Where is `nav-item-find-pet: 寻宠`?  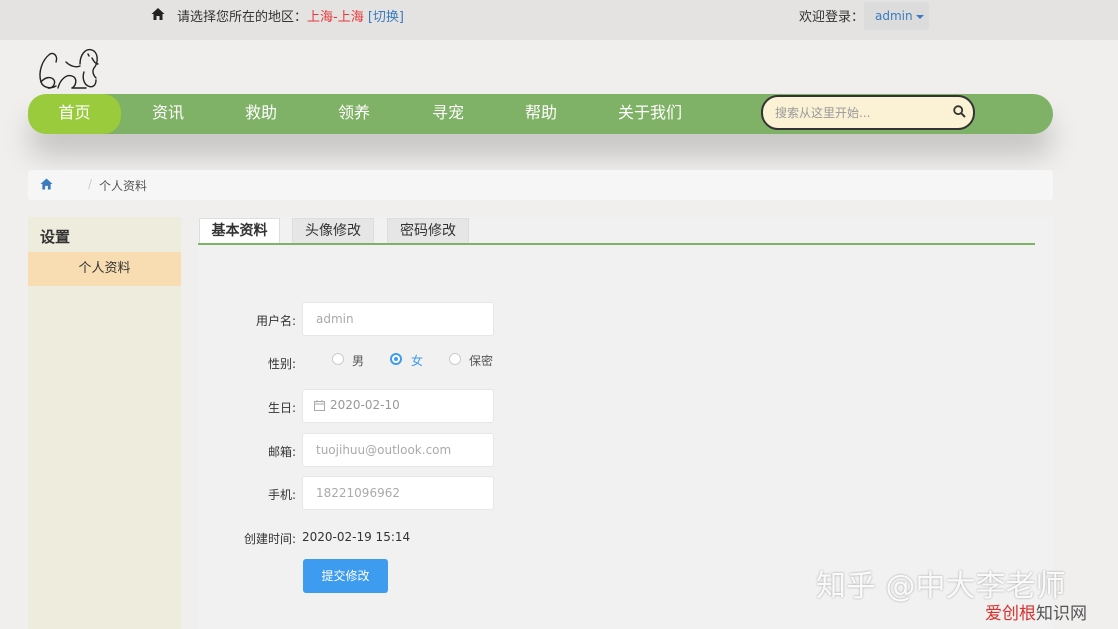 nav-item-find-pet: 寻宠 is located at coordinates (448, 114).